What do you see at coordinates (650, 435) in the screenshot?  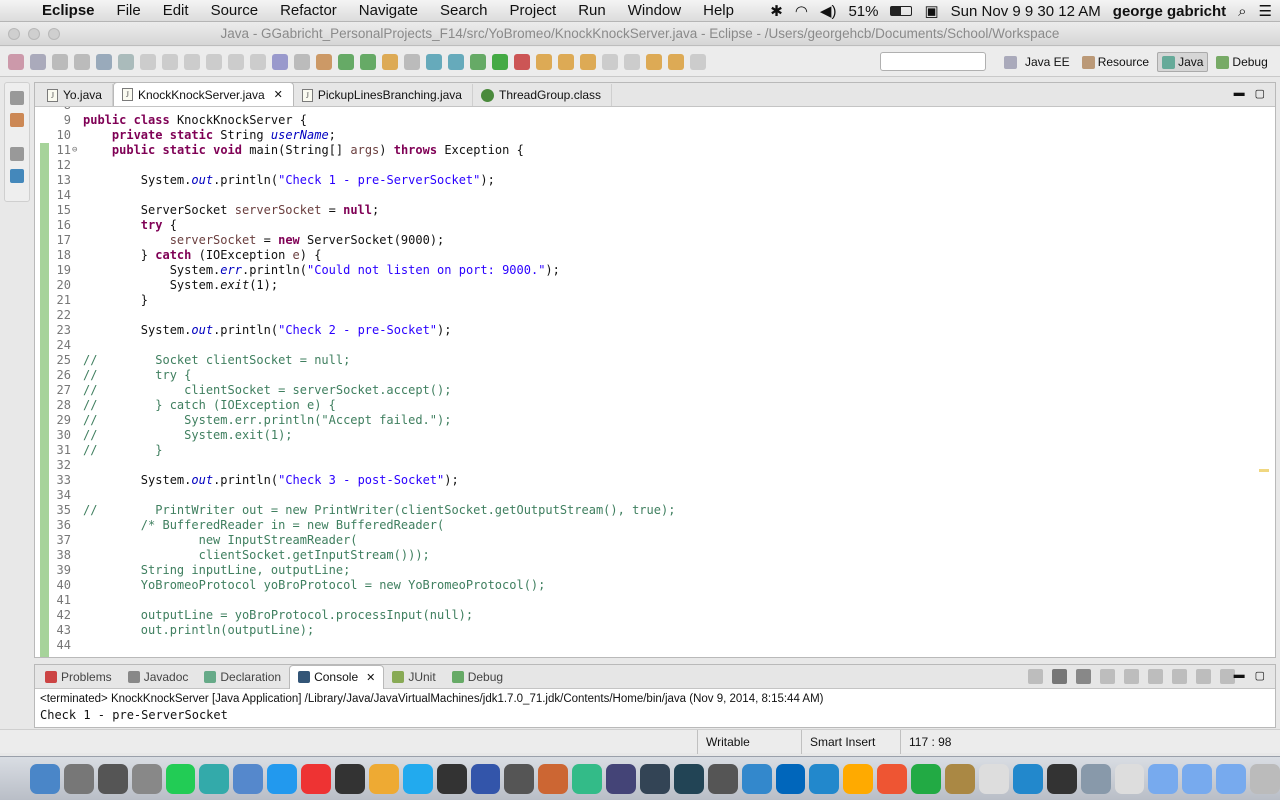 I see `code-line: 30 // System.exit(1);` at bounding box center [650, 435].